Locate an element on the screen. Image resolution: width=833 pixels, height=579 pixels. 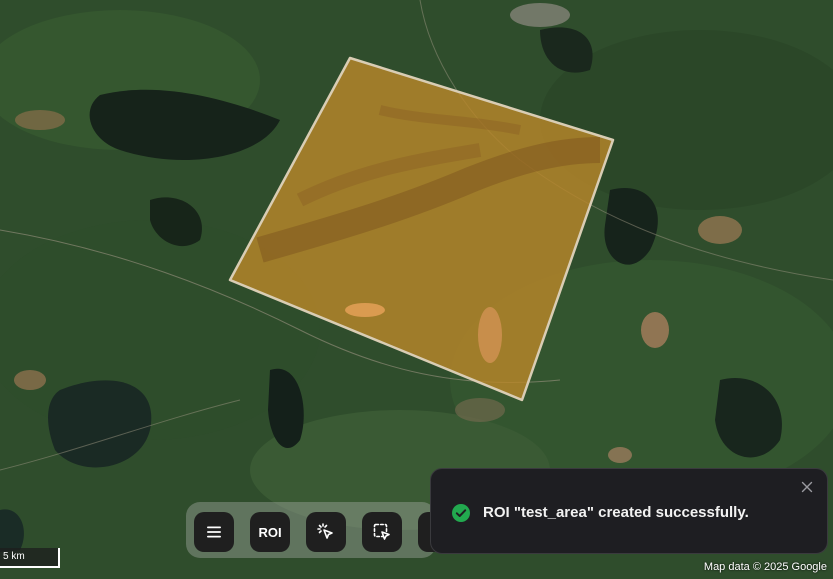
box-select-button is located at coordinates (382, 532).